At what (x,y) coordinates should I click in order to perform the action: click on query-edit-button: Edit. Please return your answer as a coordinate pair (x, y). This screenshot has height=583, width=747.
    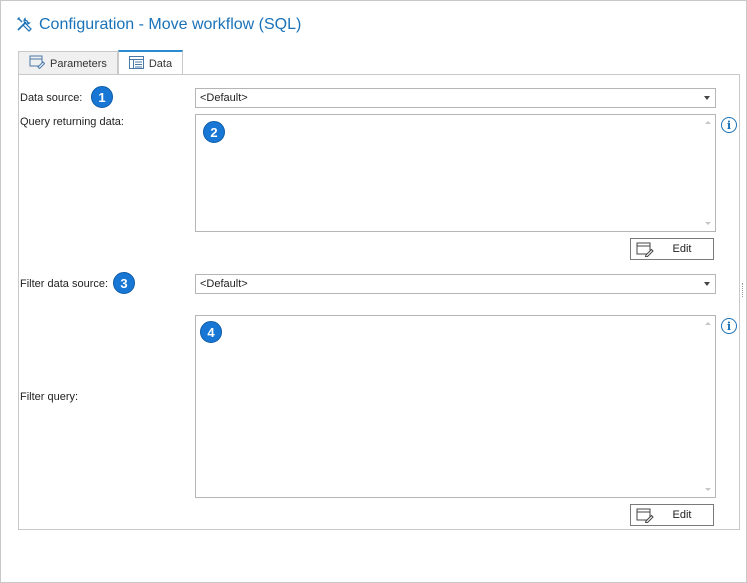
    Looking at the image, I should click on (672, 249).